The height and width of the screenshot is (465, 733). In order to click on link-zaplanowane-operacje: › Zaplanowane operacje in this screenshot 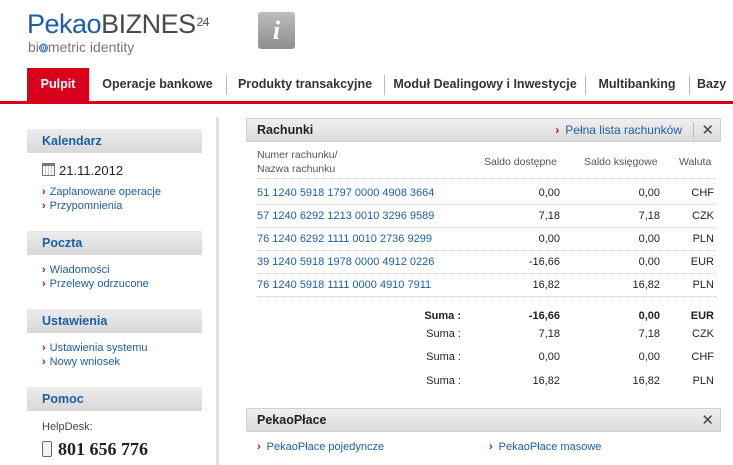, I will do `click(101, 192)`.